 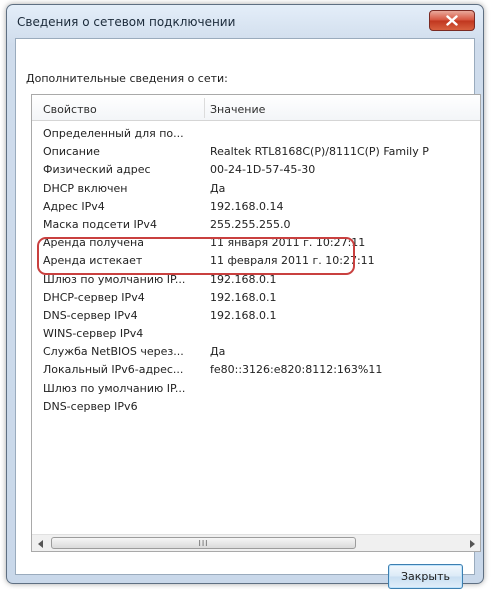 What do you see at coordinates (90, 406) in the screenshot?
I see `property-cell: DNS-сервер IPv6` at bounding box center [90, 406].